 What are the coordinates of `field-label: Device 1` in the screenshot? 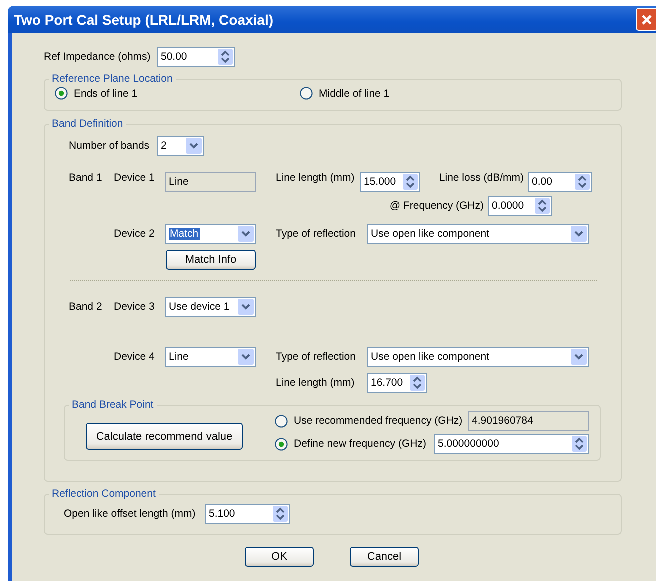 It's located at (135, 178).